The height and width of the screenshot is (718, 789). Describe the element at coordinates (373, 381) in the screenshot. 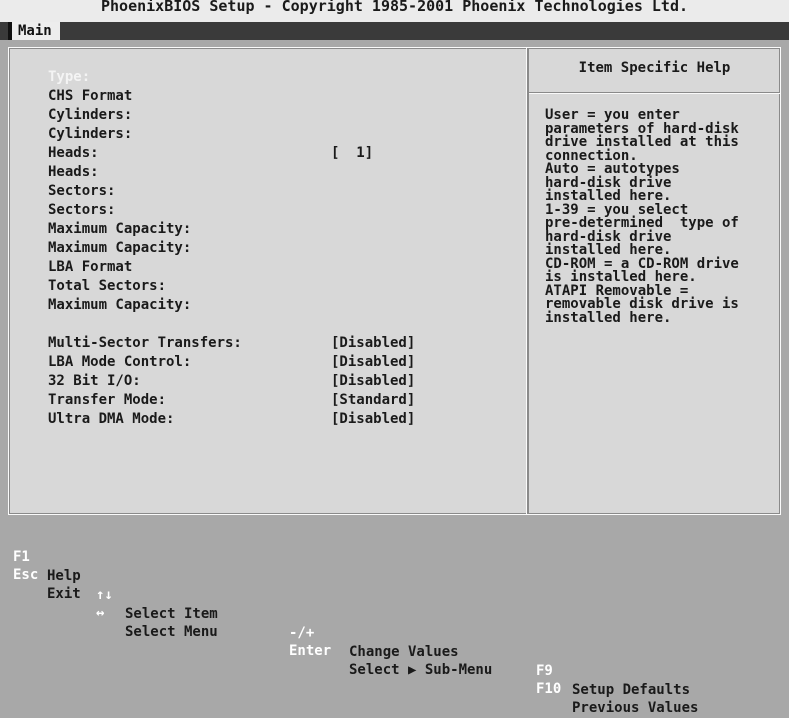

I see `bit32-io-value: [Disabled]` at that location.